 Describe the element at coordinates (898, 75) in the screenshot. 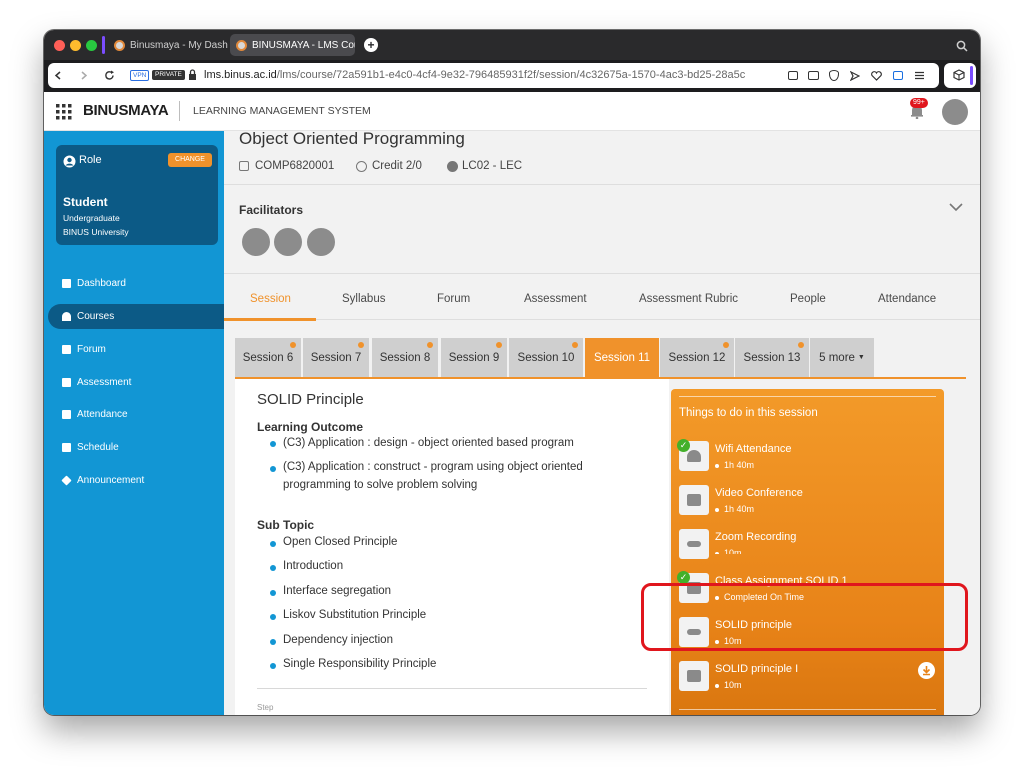

I see `sidebar-toggle-icon` at that location.